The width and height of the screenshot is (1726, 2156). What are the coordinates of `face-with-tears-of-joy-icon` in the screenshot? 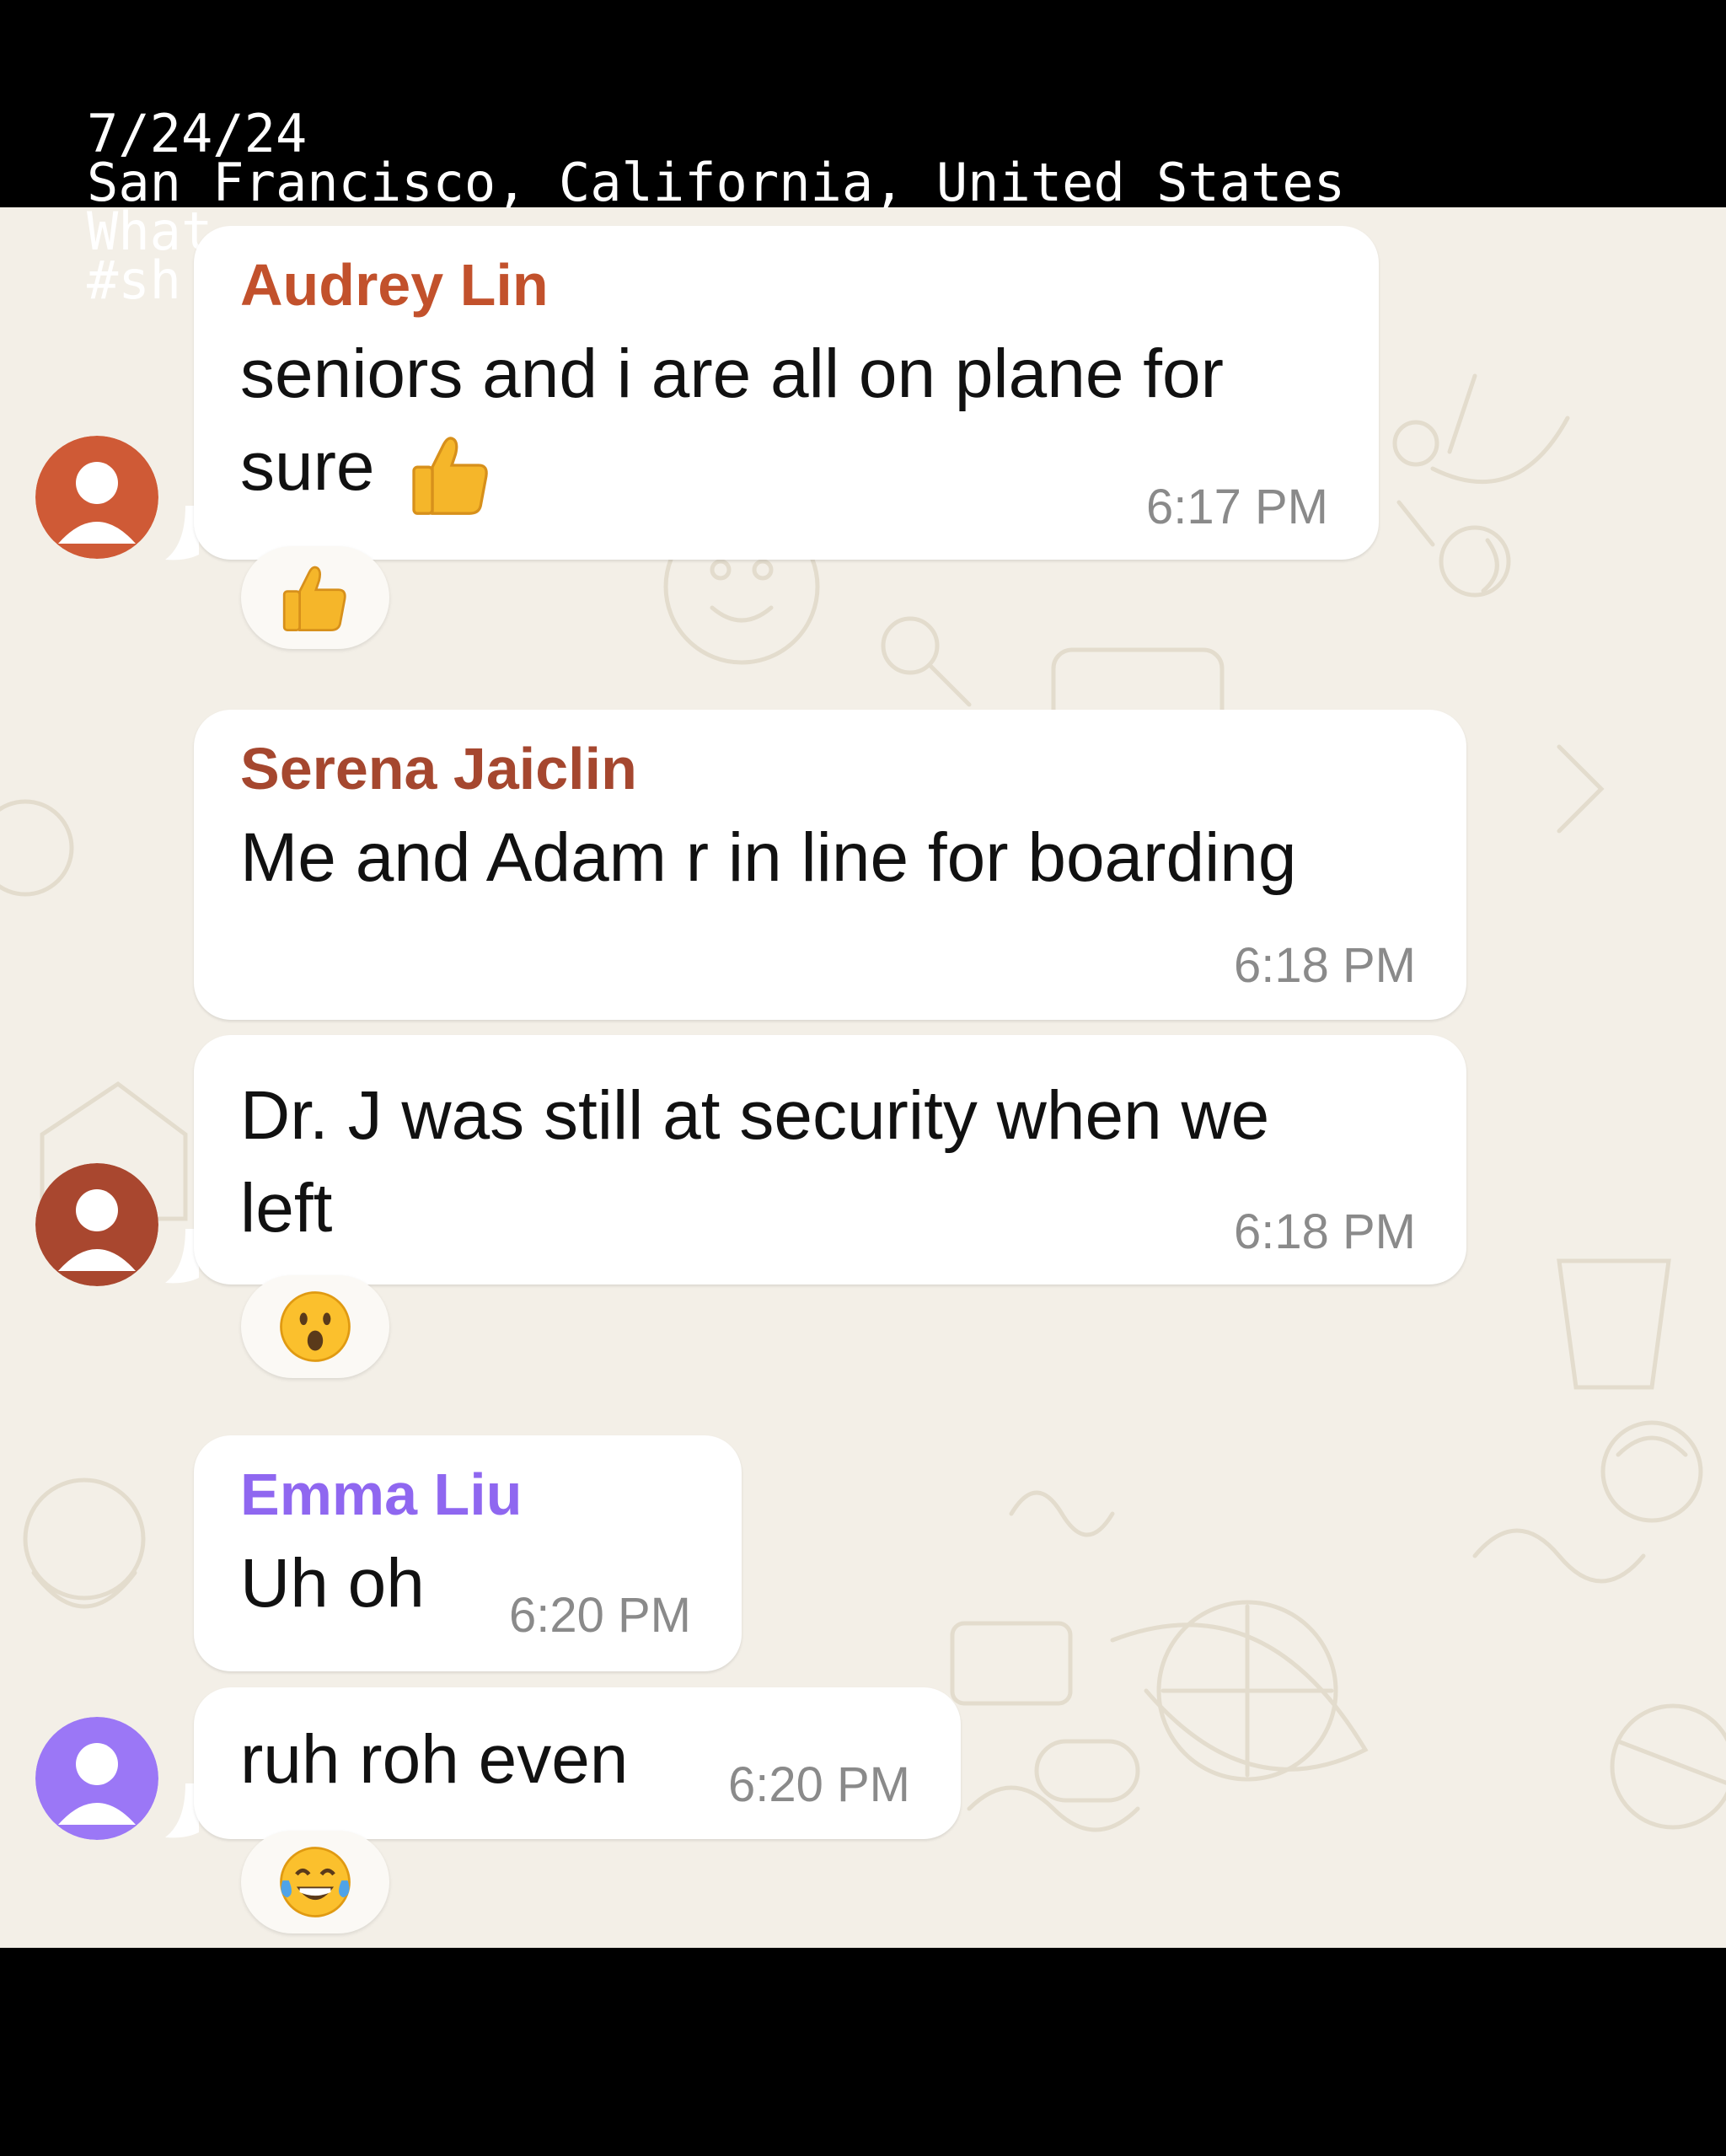 It's located at (315, 1882).